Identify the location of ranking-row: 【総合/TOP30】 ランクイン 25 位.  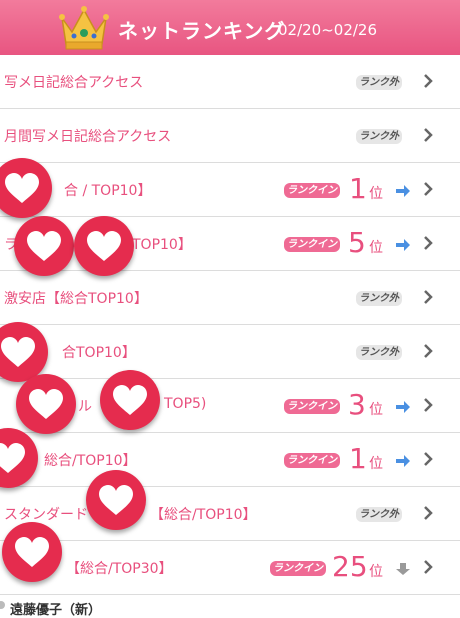
(230, 568).